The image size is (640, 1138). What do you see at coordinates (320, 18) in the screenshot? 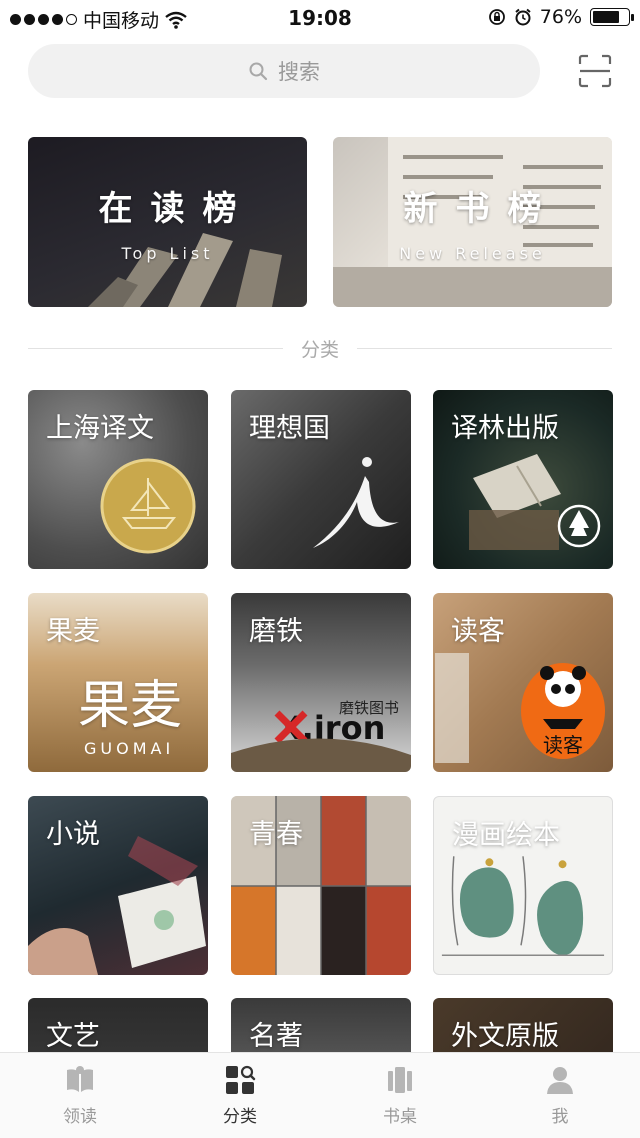
I see `status-bar: 中国移动 19:08 76%` at bounding box center [320, 18].